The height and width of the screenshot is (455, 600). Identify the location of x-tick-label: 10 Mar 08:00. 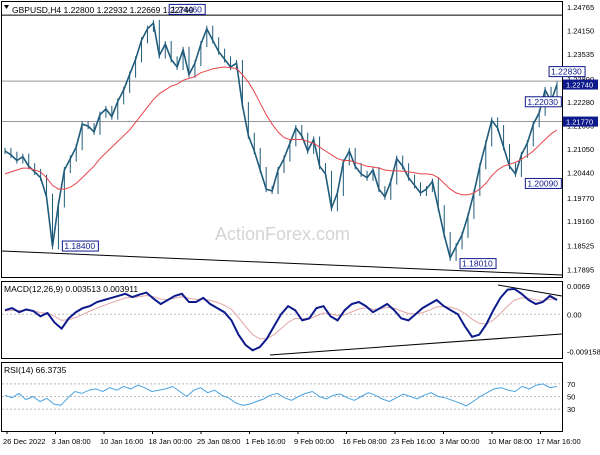
(510, 441).